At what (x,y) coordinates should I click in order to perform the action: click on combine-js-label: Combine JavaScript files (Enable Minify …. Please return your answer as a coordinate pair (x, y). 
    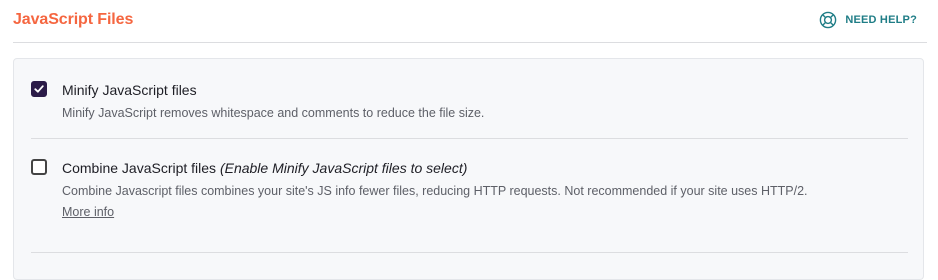
    Looking at the image, I should click on (264, 168).